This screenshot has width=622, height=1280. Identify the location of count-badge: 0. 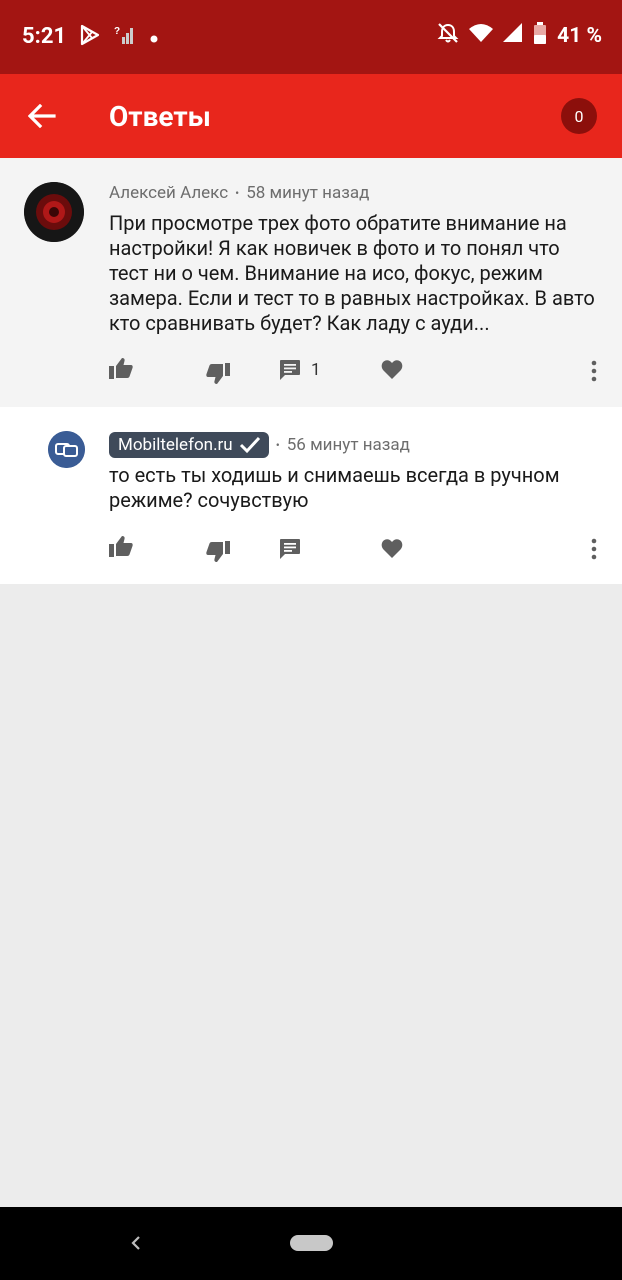
(579, 116).